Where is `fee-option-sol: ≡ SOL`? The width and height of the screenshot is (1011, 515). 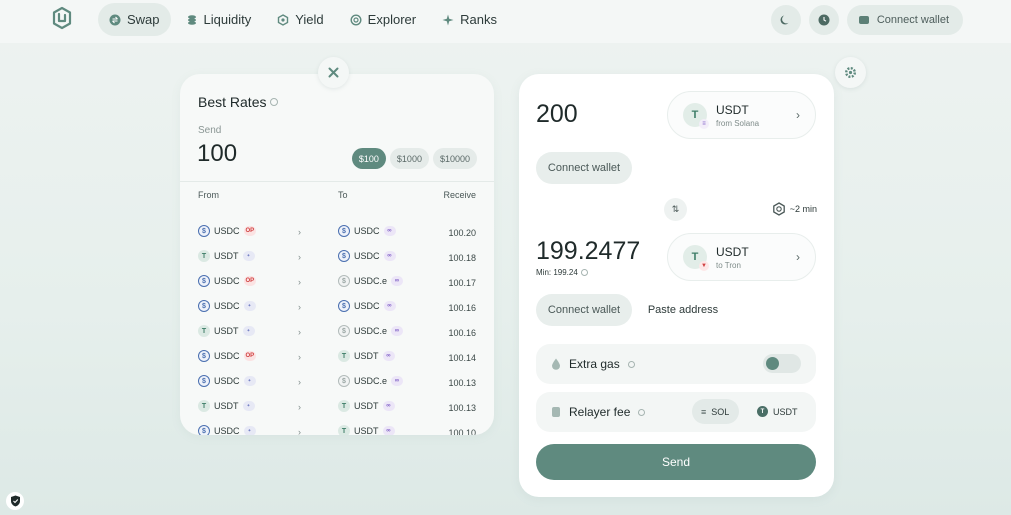 fee-option-sol: ≡ SOL is located at coordinates (716, 411).